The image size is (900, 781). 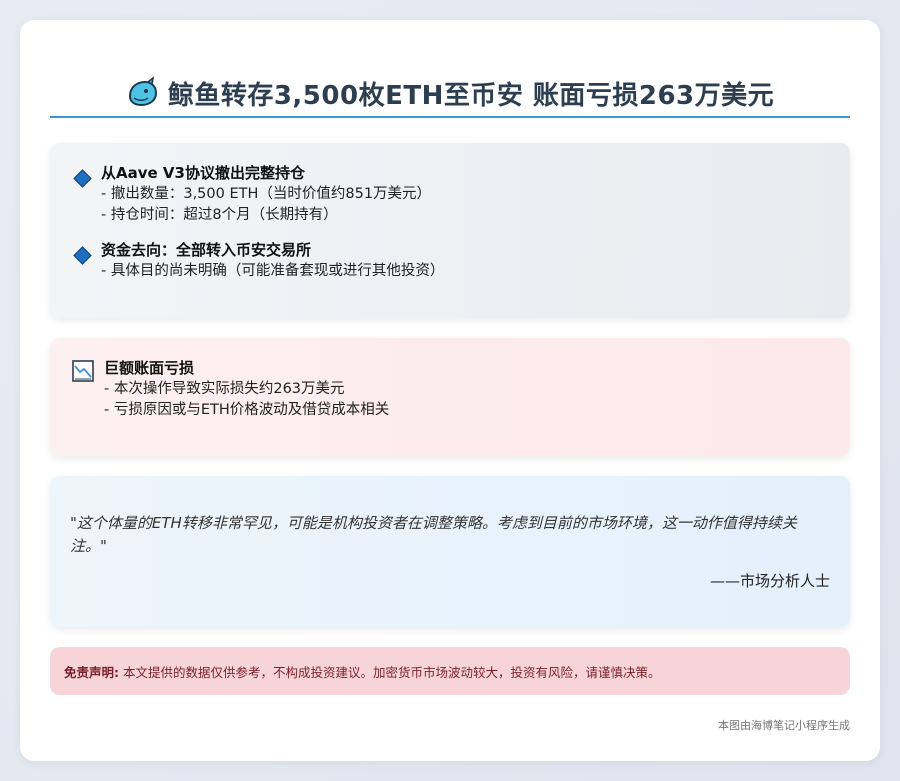 I want to click on item-line: - 本次操作导致实际损失约263万美元, so click(x=224, y=389).